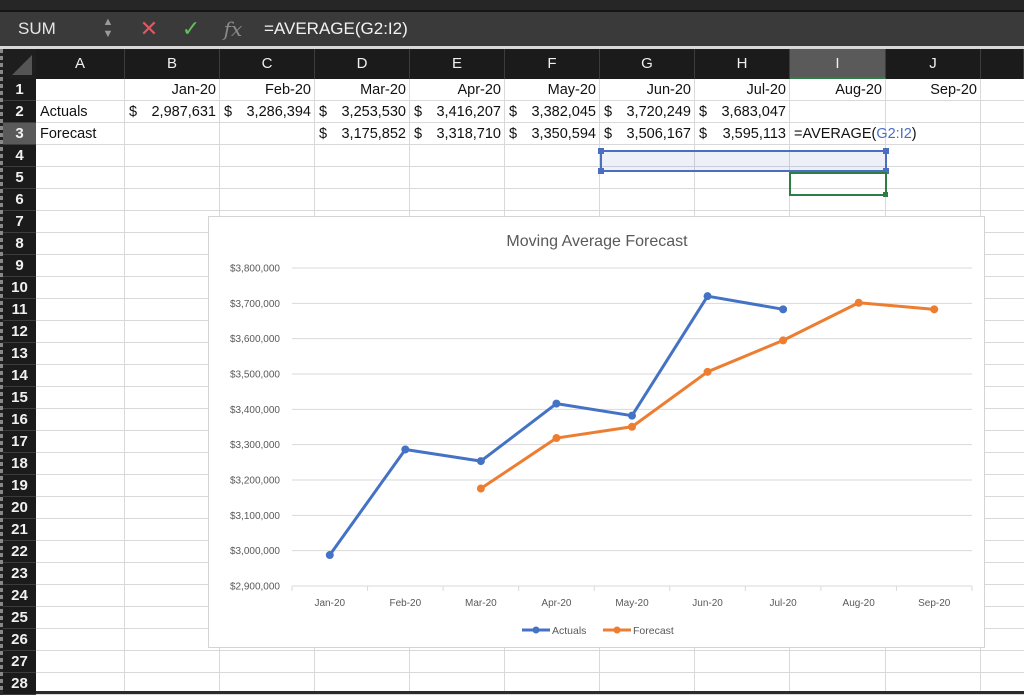  I want to click on x-tick-label: May-20, so click(632, 603).